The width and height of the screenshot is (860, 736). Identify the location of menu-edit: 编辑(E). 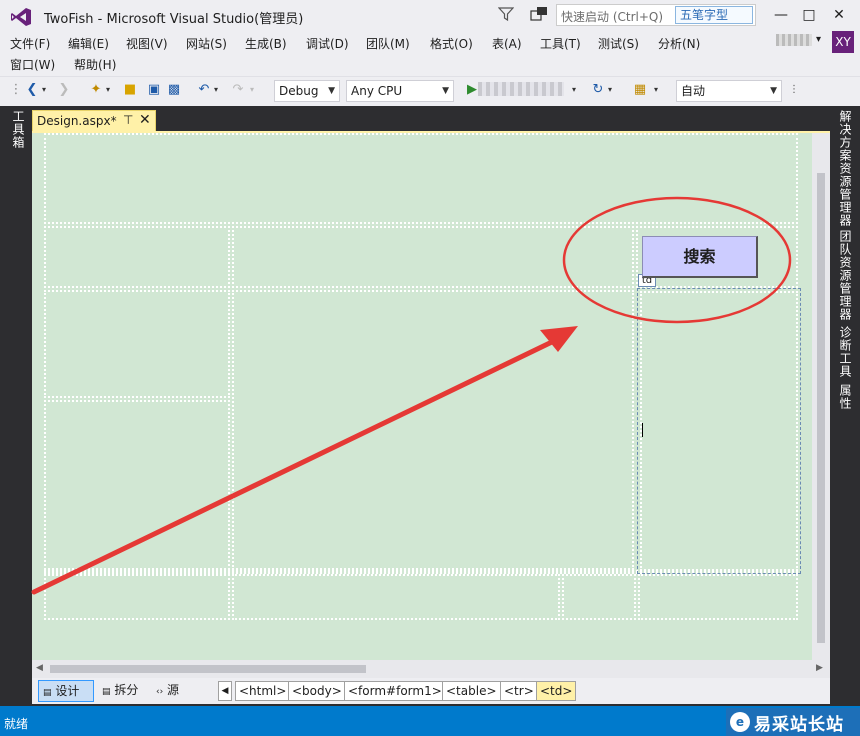
(88, 43).